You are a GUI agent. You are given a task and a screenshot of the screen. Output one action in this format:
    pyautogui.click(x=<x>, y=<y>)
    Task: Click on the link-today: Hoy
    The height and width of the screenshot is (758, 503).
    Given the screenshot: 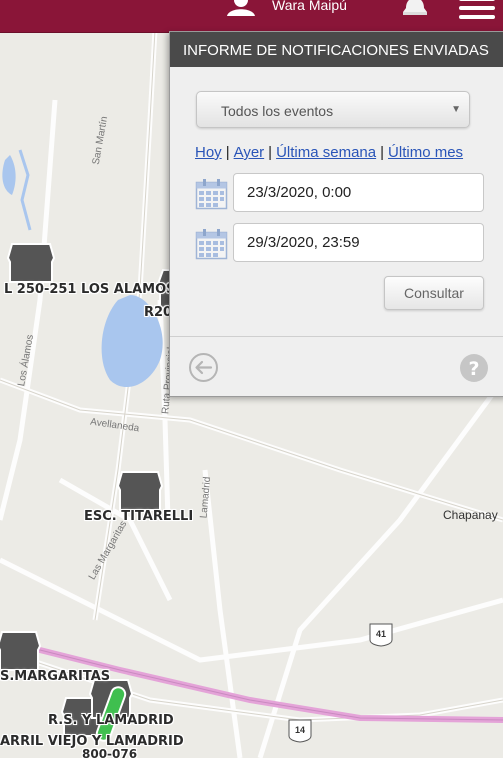 What is the action you would take?
    pyautogui.click(x=208, y=152)
    